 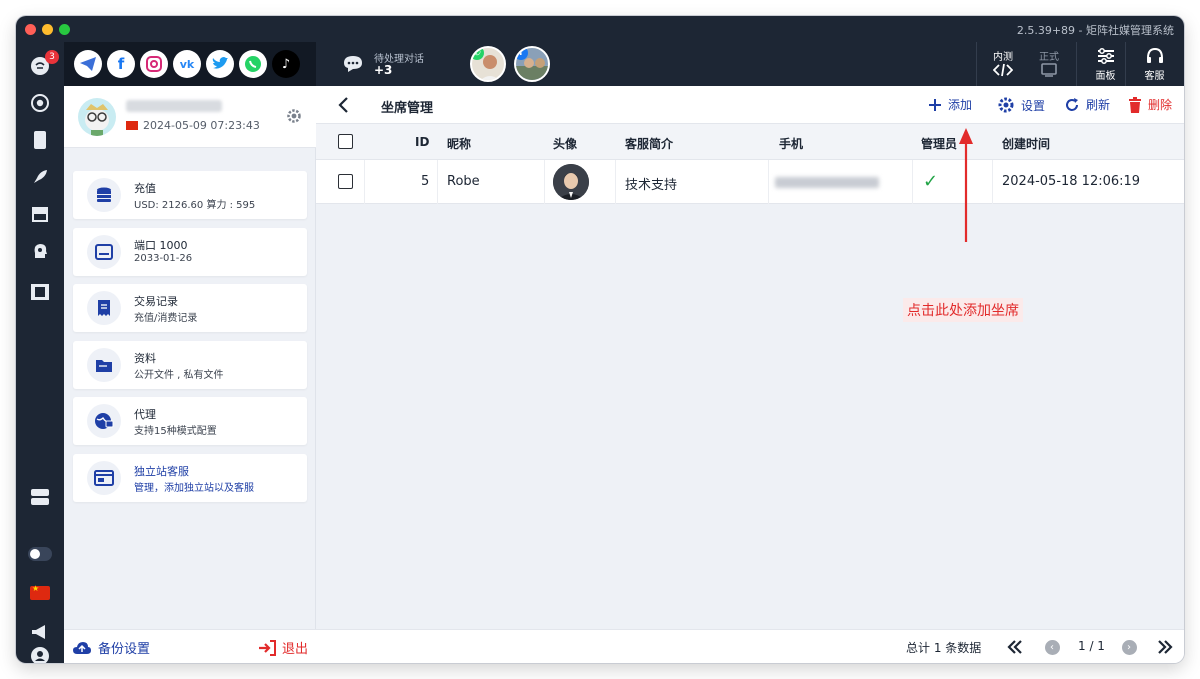 I want to click on page-header: 坐席管理 添加 设置 刷新 删除, so click(x=750, y=105).